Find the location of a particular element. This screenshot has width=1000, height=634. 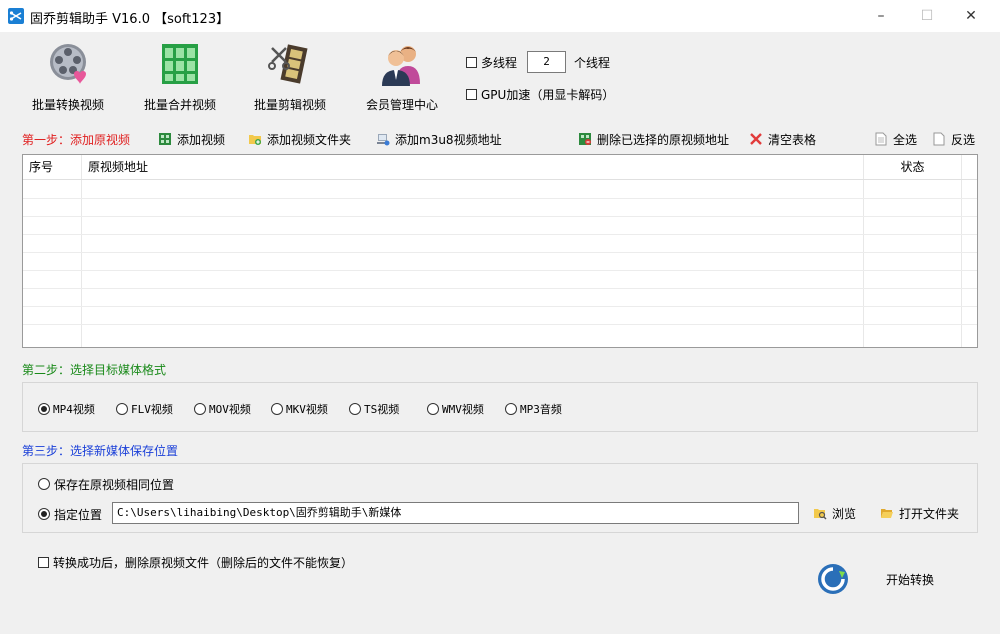

save-same-radio is located at coordinates (44, 484).